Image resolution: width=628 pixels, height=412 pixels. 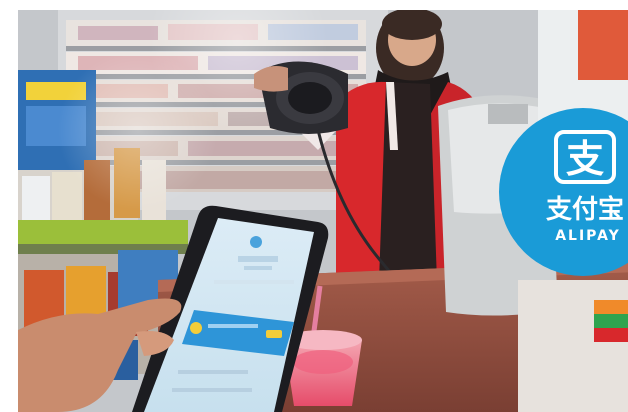 What do you see at coordinates (588, 236) in the screenshot?
I see `alipay-sign-latin: ALIPAY` at bounding box center [588, 236].